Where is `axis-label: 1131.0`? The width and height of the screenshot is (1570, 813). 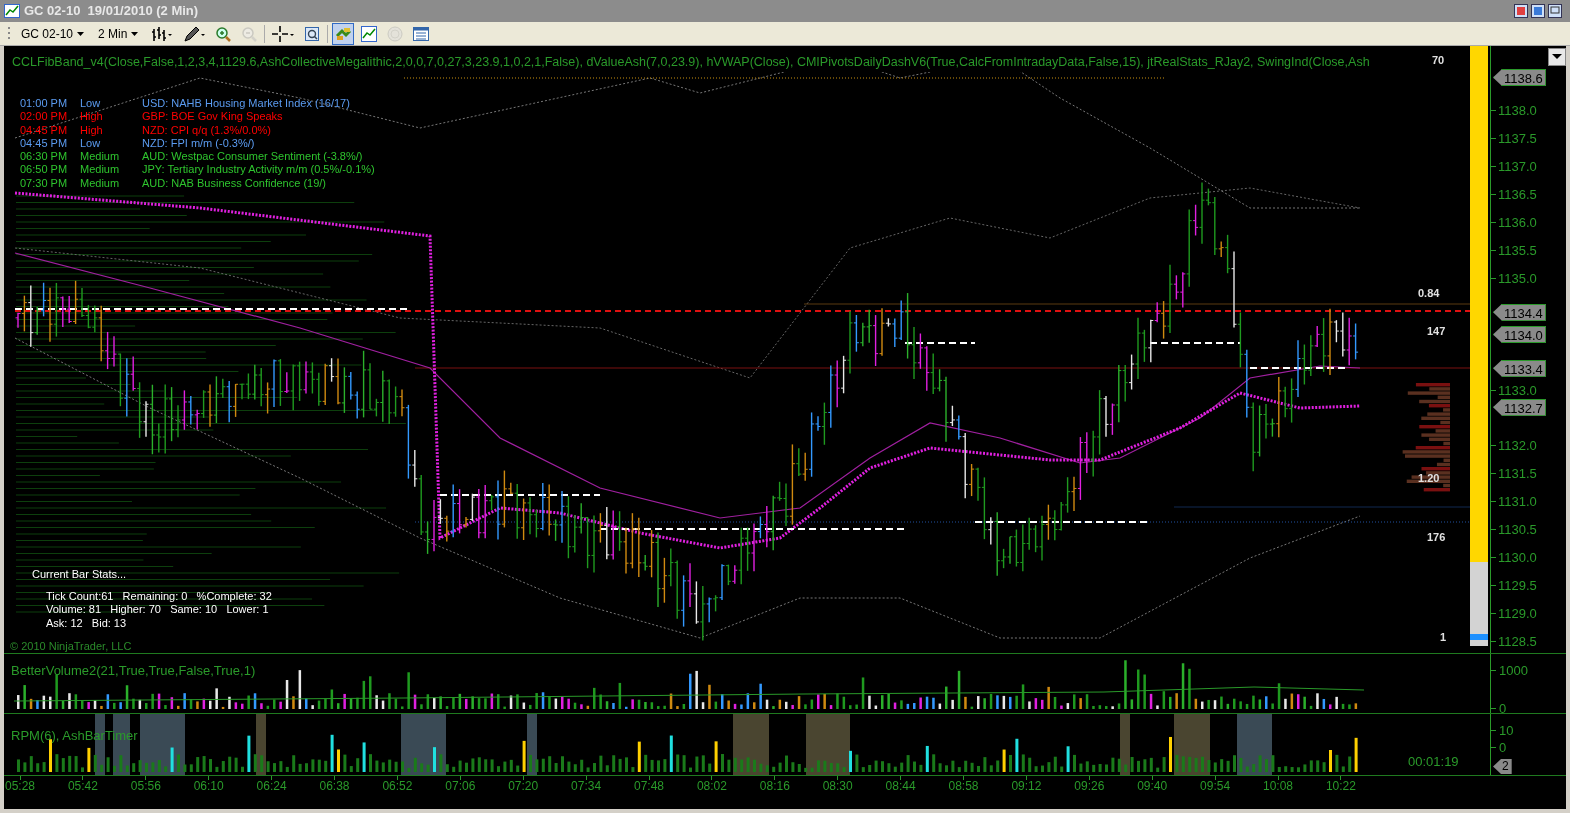 axis-label: 1131.0 is located at coordinates (1517, 502).